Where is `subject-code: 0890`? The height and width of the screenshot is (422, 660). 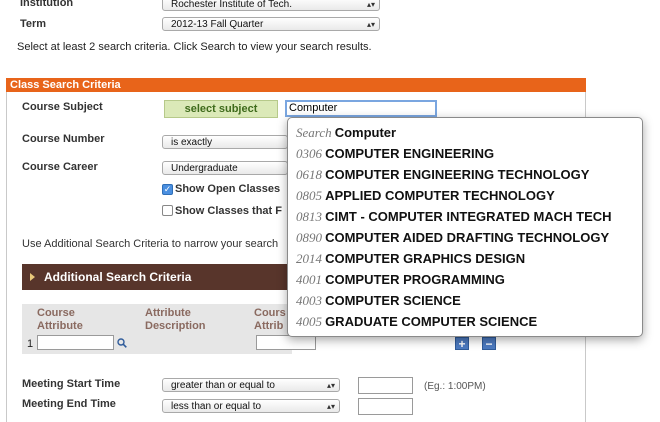 subject-code: 0890 is located at coordinates (309, 237).